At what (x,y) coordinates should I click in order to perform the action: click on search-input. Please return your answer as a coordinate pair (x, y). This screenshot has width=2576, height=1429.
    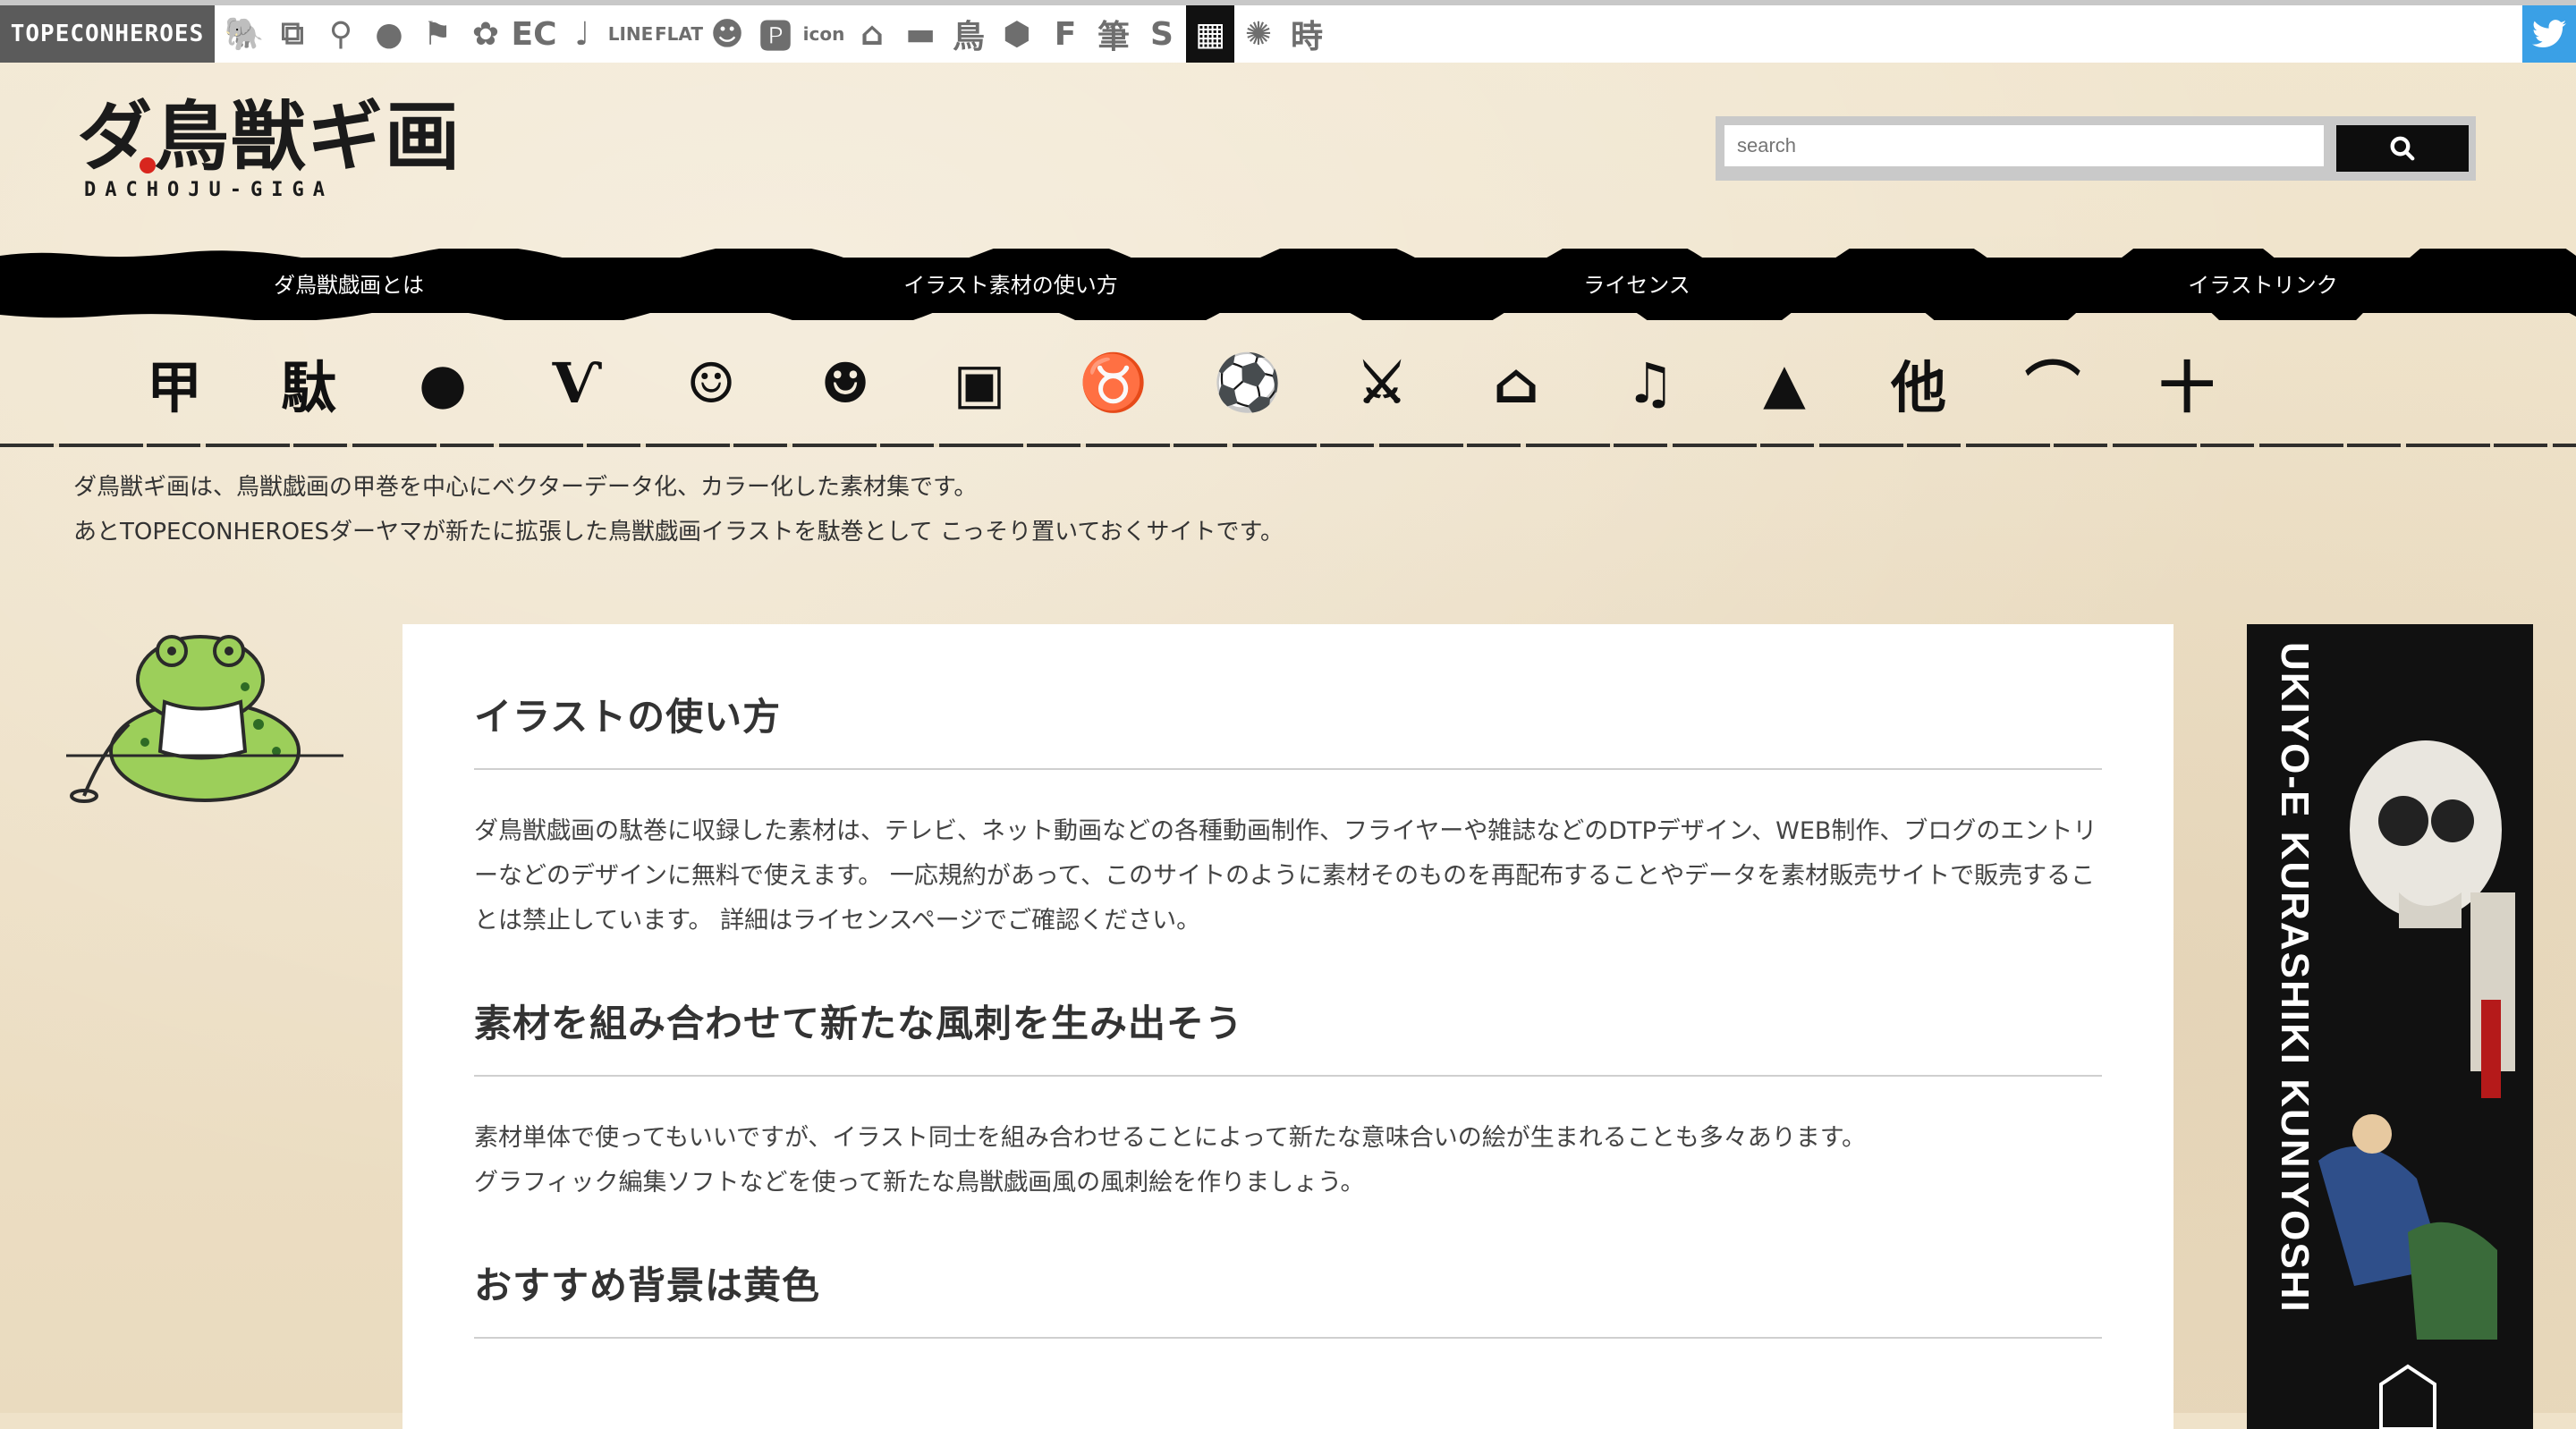
    Looking at the image, I should click on (2024, 145).